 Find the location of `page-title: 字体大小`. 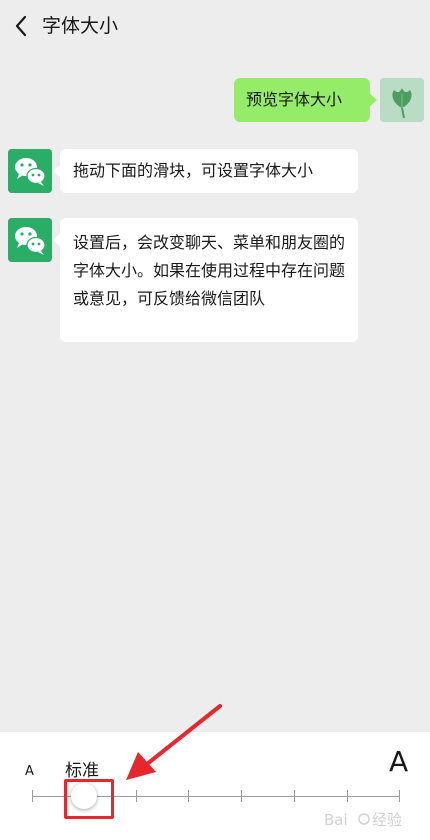

page-title: 字体大小 is located at coordinates (80, 26).